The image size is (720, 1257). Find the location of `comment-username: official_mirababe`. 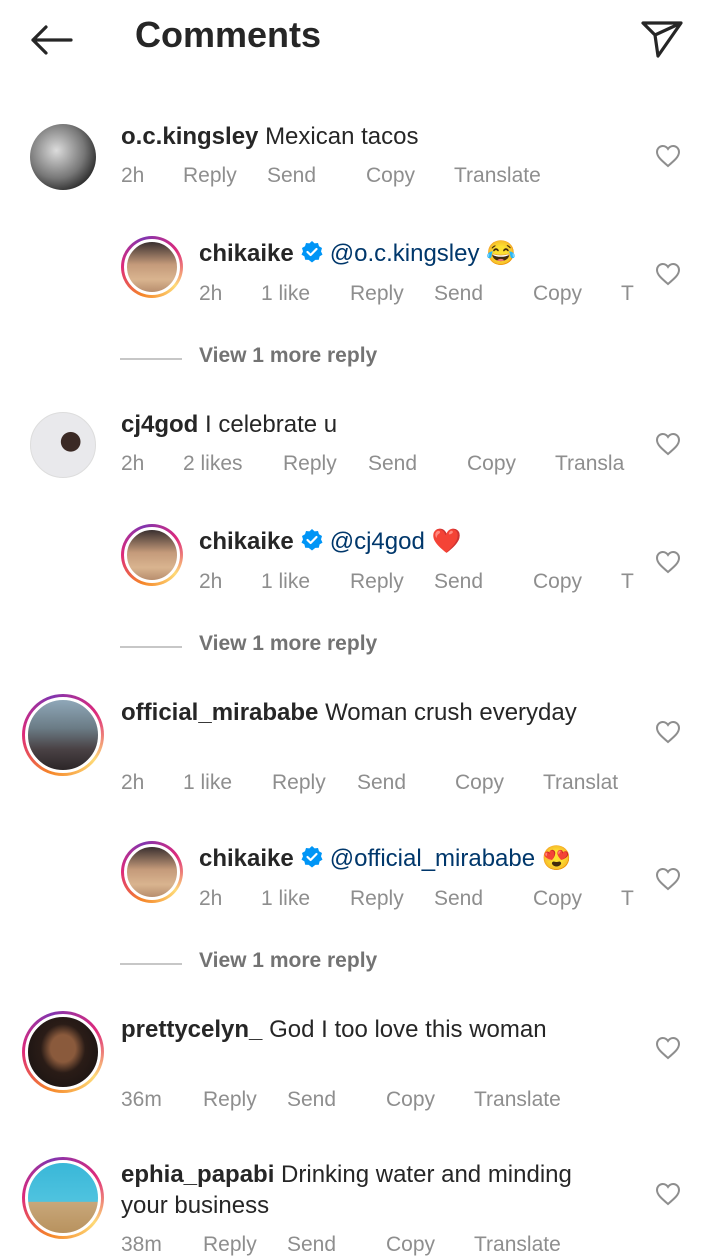

comment-username: official_mirababe is located at coordinates (219, 712).